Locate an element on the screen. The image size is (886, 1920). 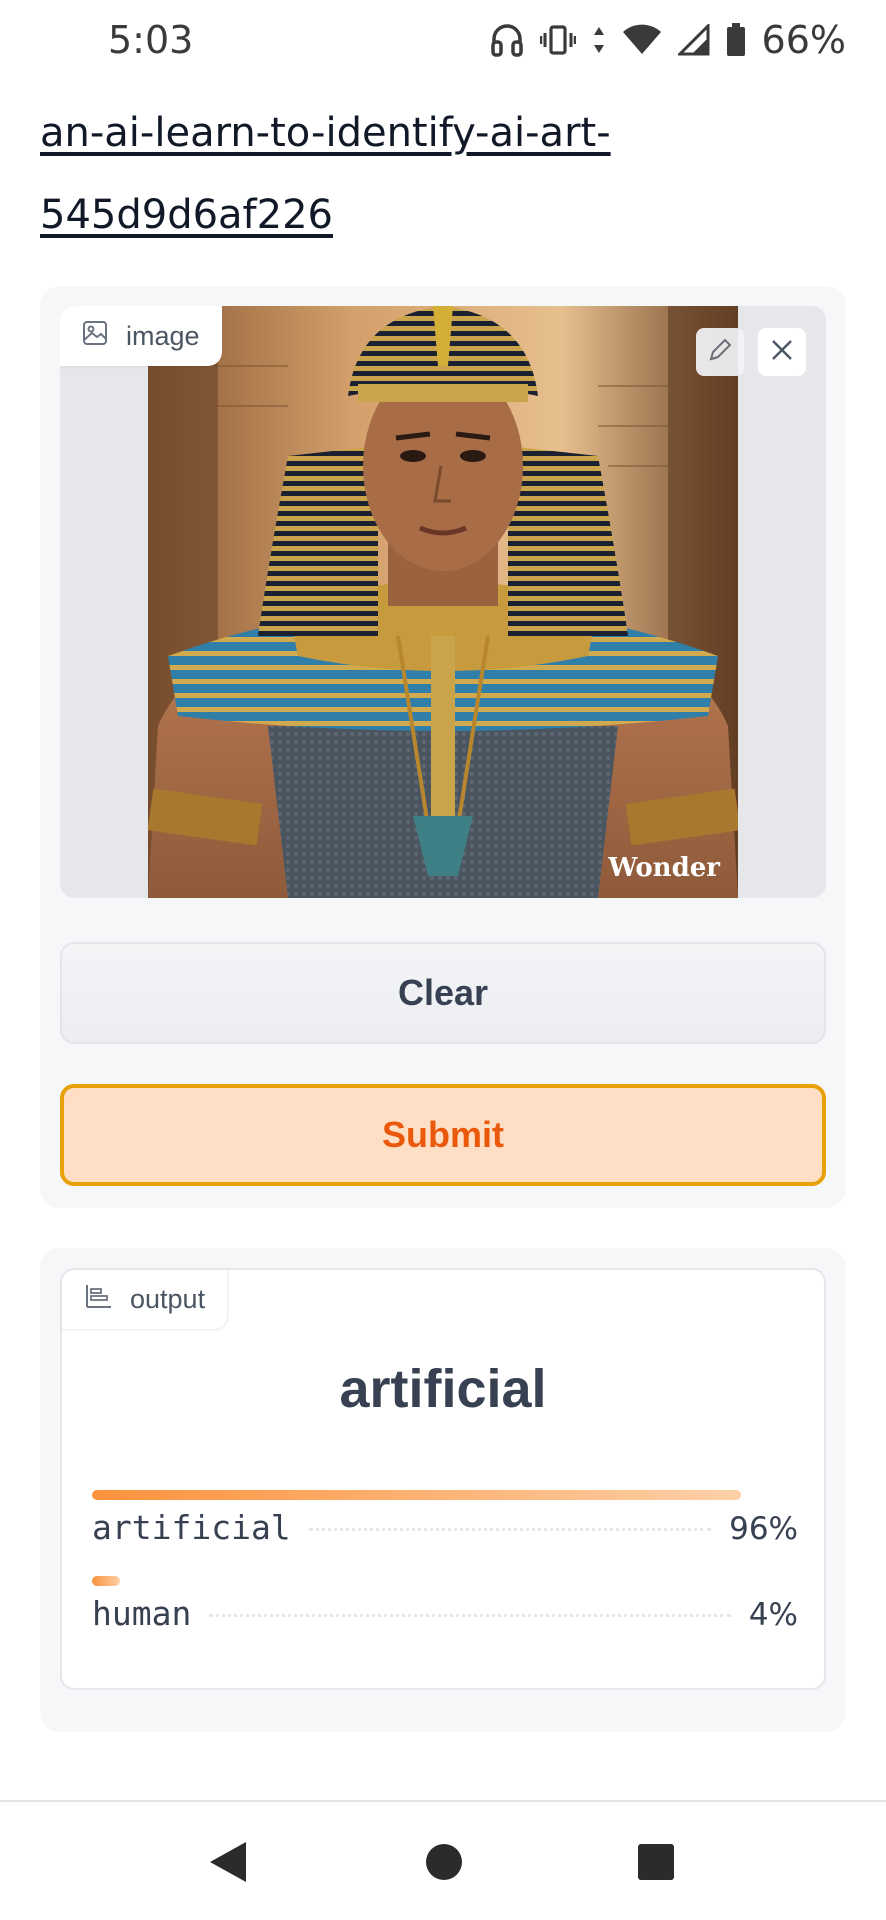
battery-icon is located at coordinates (736, 40).